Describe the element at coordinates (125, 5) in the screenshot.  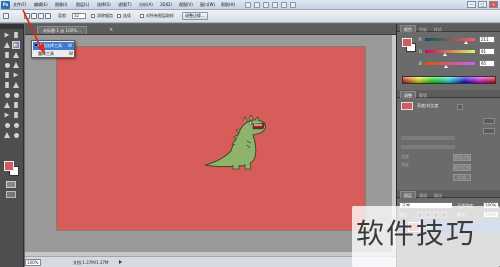
I see `menu-filter: 滤镜(T)` at that location.